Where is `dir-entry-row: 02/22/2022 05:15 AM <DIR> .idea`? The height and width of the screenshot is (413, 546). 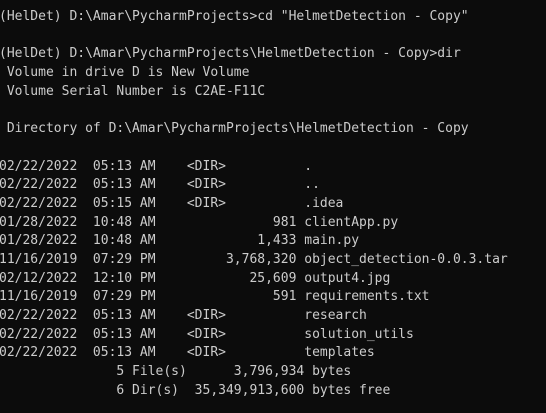
dir-entry-row: 02/22/2022 05:15 AM <DIR> .idea is located at coordinates (172, 203).